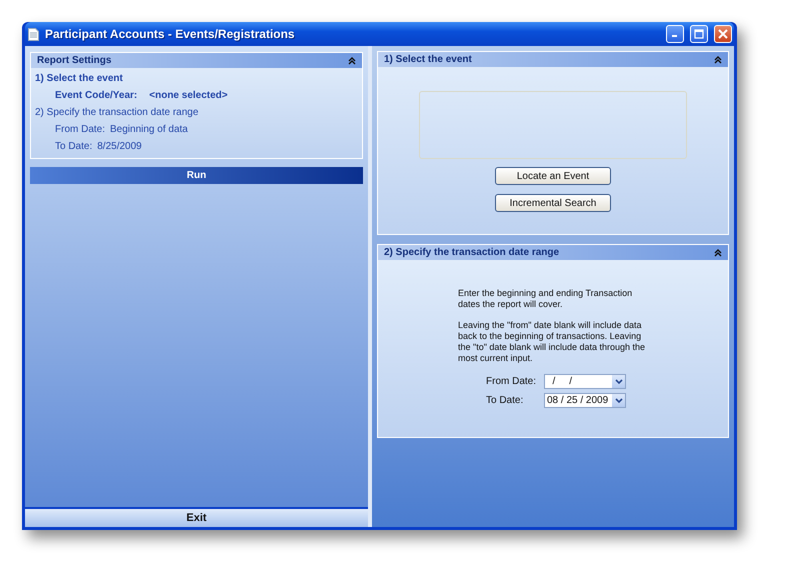  What do you see at coordinates (585, 400) in the screenshot?
I see `date-picker: 08 / 25 / 2009` at bounding box center [585, 400].